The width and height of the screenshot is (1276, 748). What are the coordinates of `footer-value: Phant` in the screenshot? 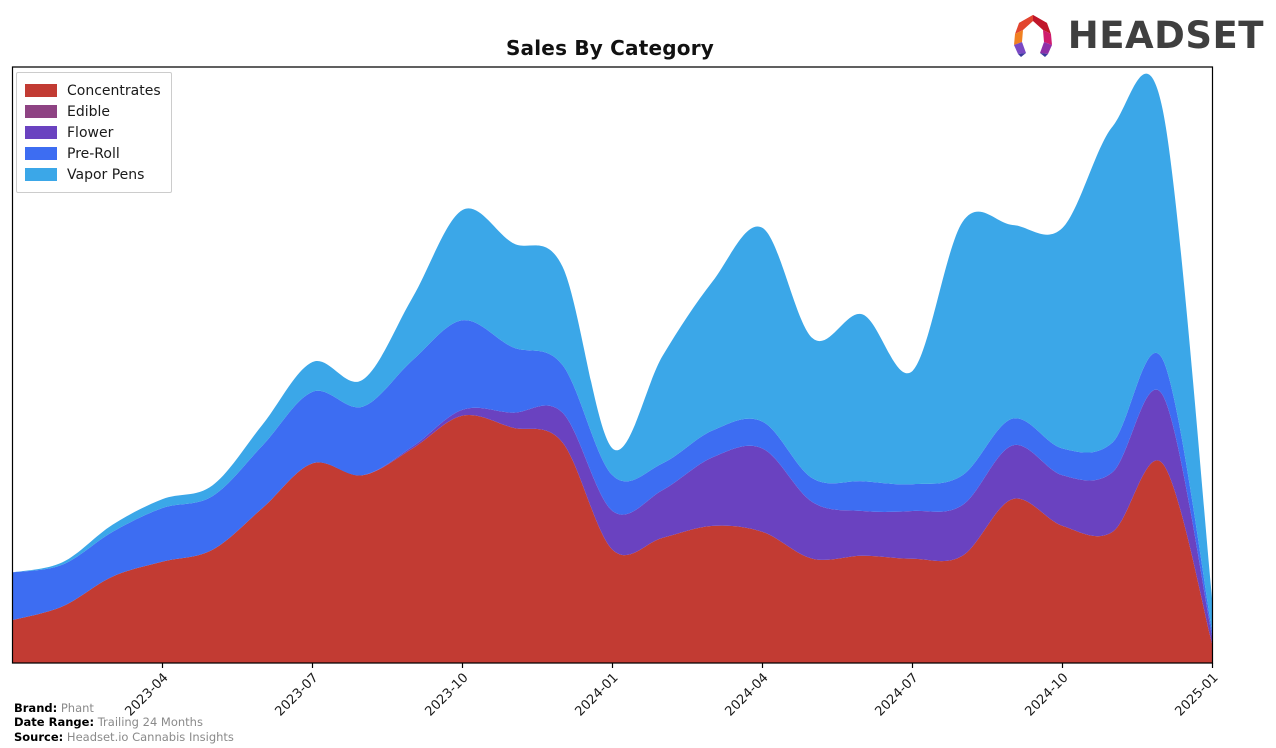 It's located at (77, 707).